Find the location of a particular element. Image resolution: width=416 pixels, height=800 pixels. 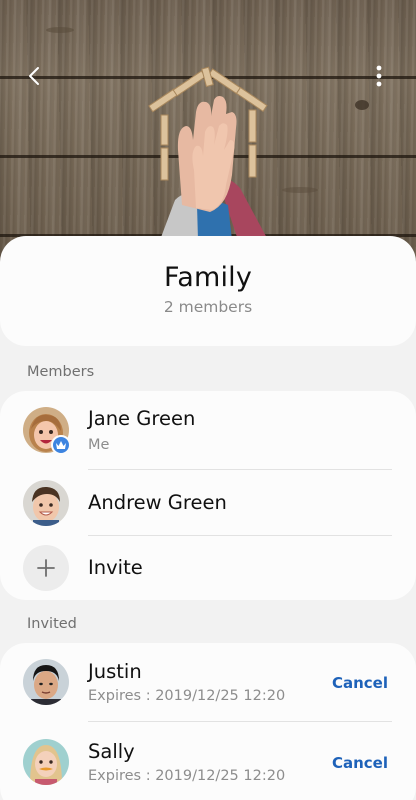

more-vertical-icon is located at coordinates (379, 76).